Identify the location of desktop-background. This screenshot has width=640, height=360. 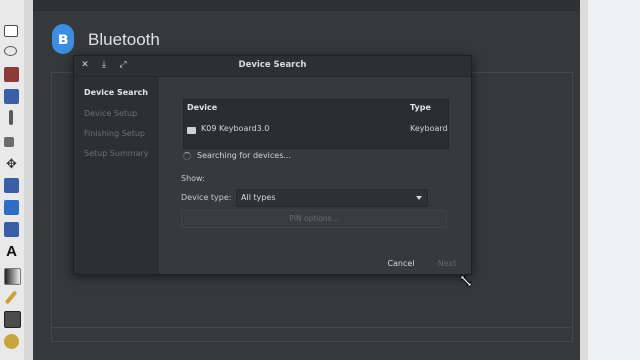
(614, 180).